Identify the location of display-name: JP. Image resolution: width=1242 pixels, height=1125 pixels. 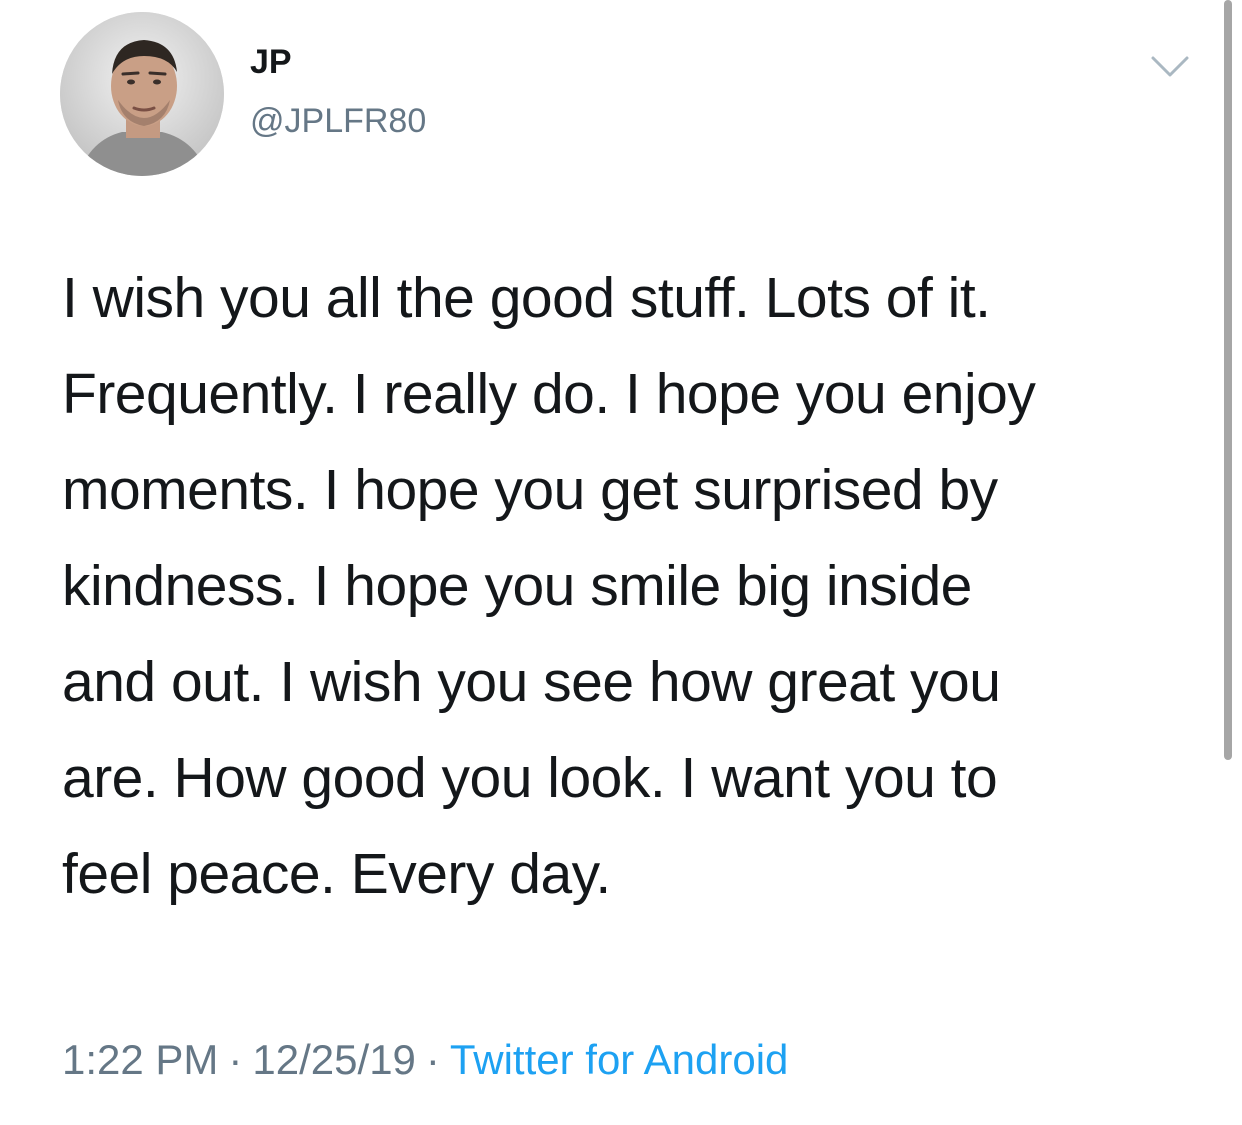
(271, 62).